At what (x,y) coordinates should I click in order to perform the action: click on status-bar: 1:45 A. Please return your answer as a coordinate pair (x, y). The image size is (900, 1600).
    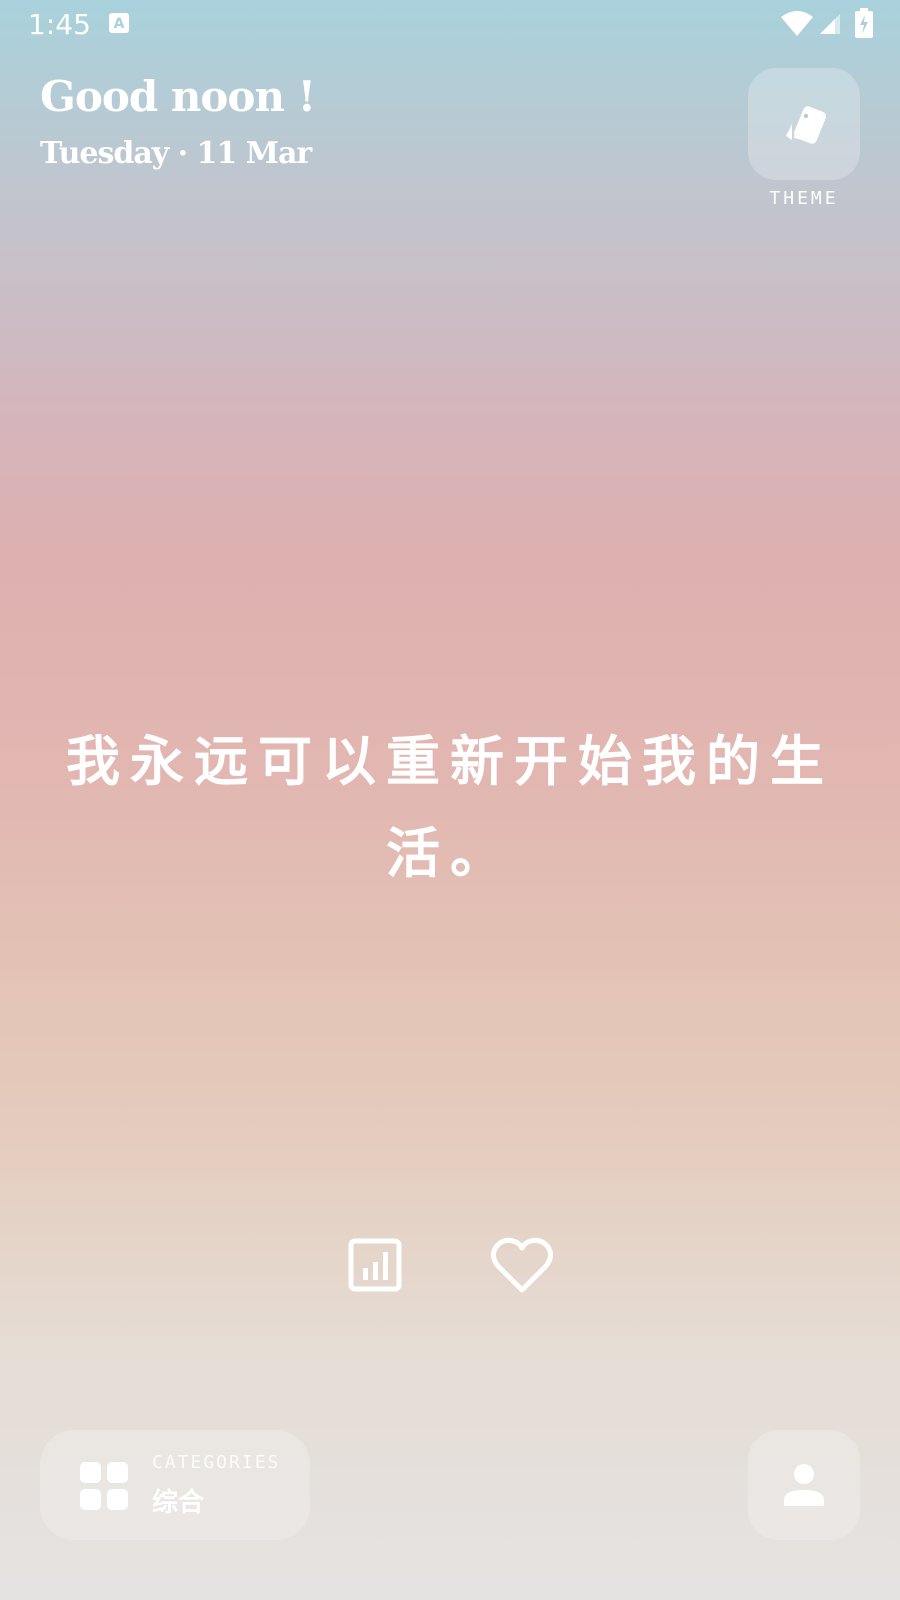
    Looking at the image, I should click on (450, 25).